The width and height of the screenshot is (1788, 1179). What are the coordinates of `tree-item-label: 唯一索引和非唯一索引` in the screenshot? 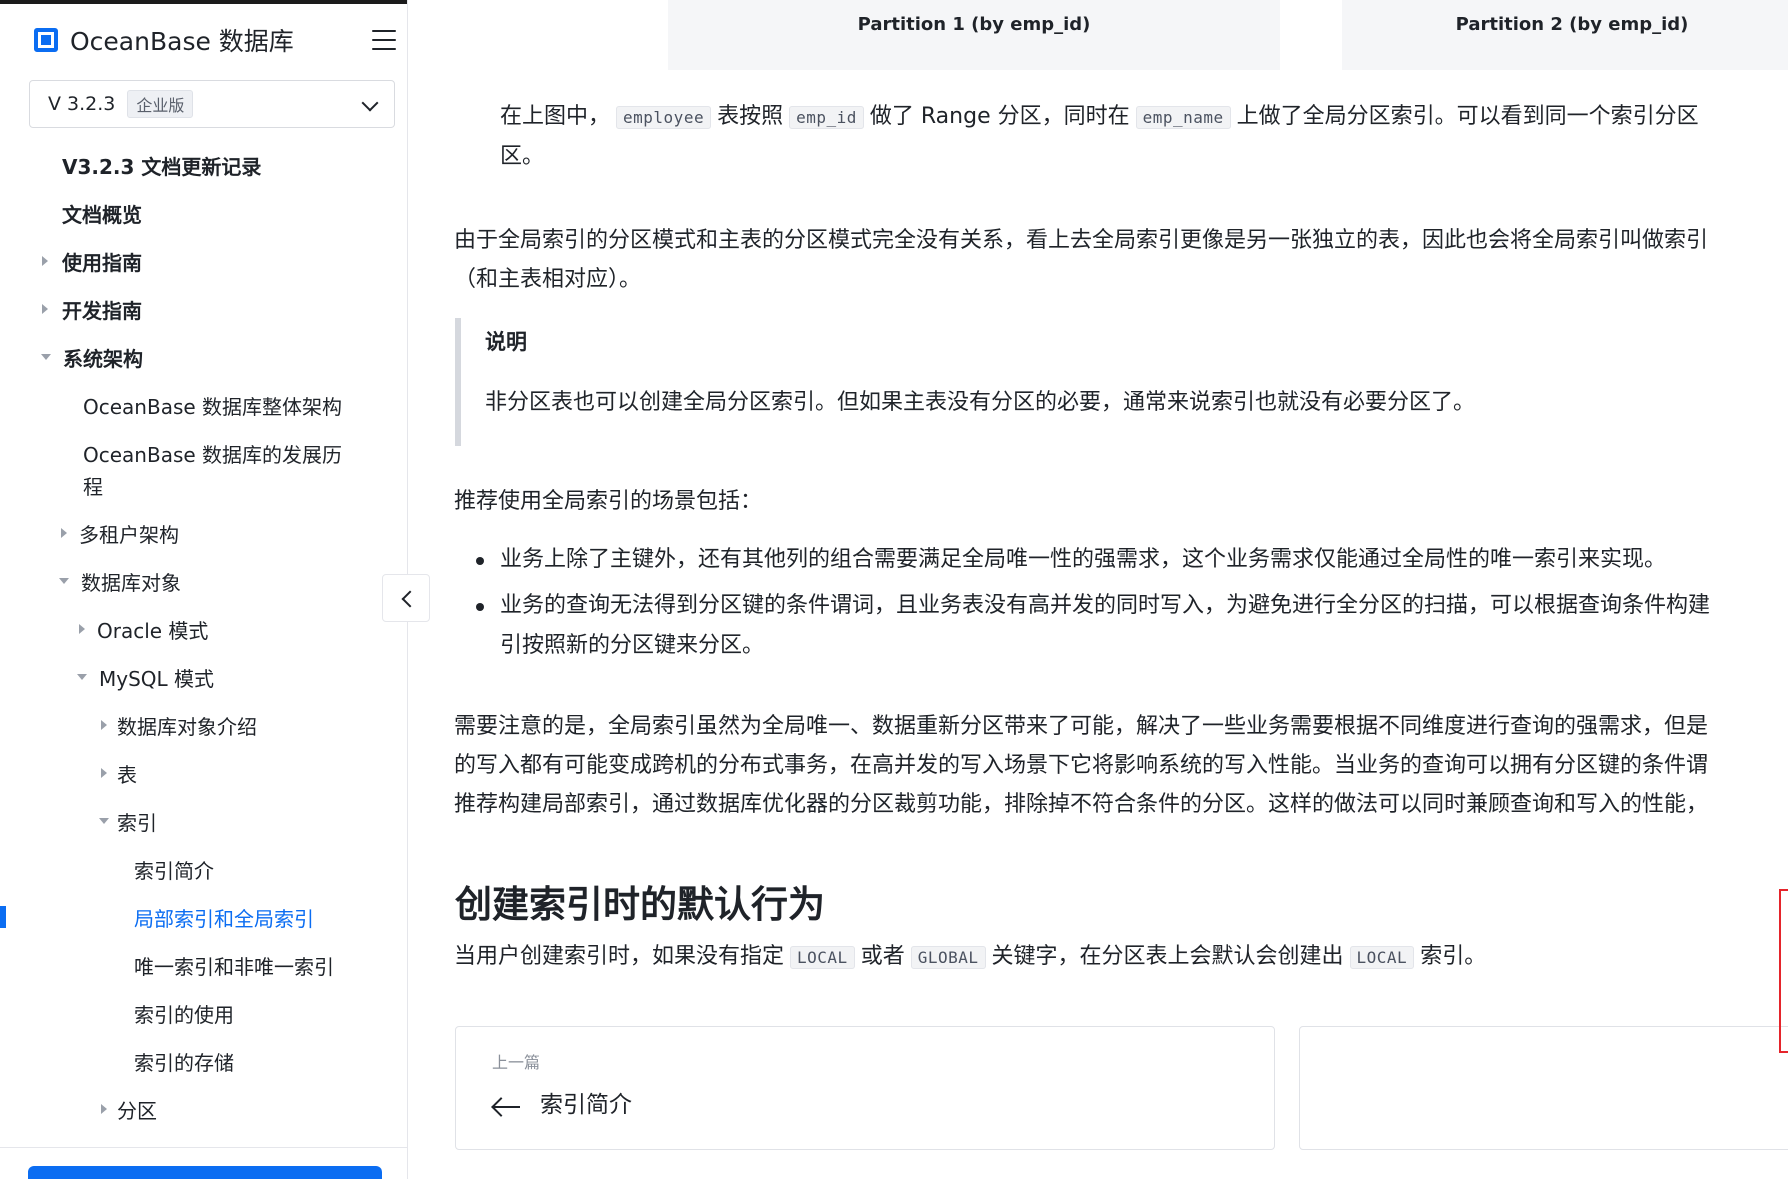 It's located at (234, 966).